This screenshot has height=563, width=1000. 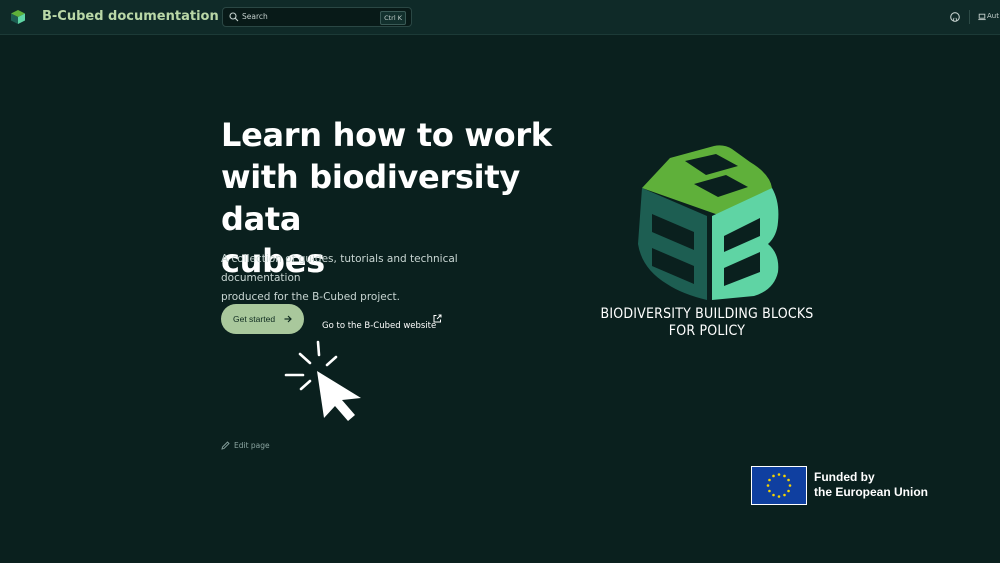 I want to click on get-started-label: Get started, so click(x=254, y=319).